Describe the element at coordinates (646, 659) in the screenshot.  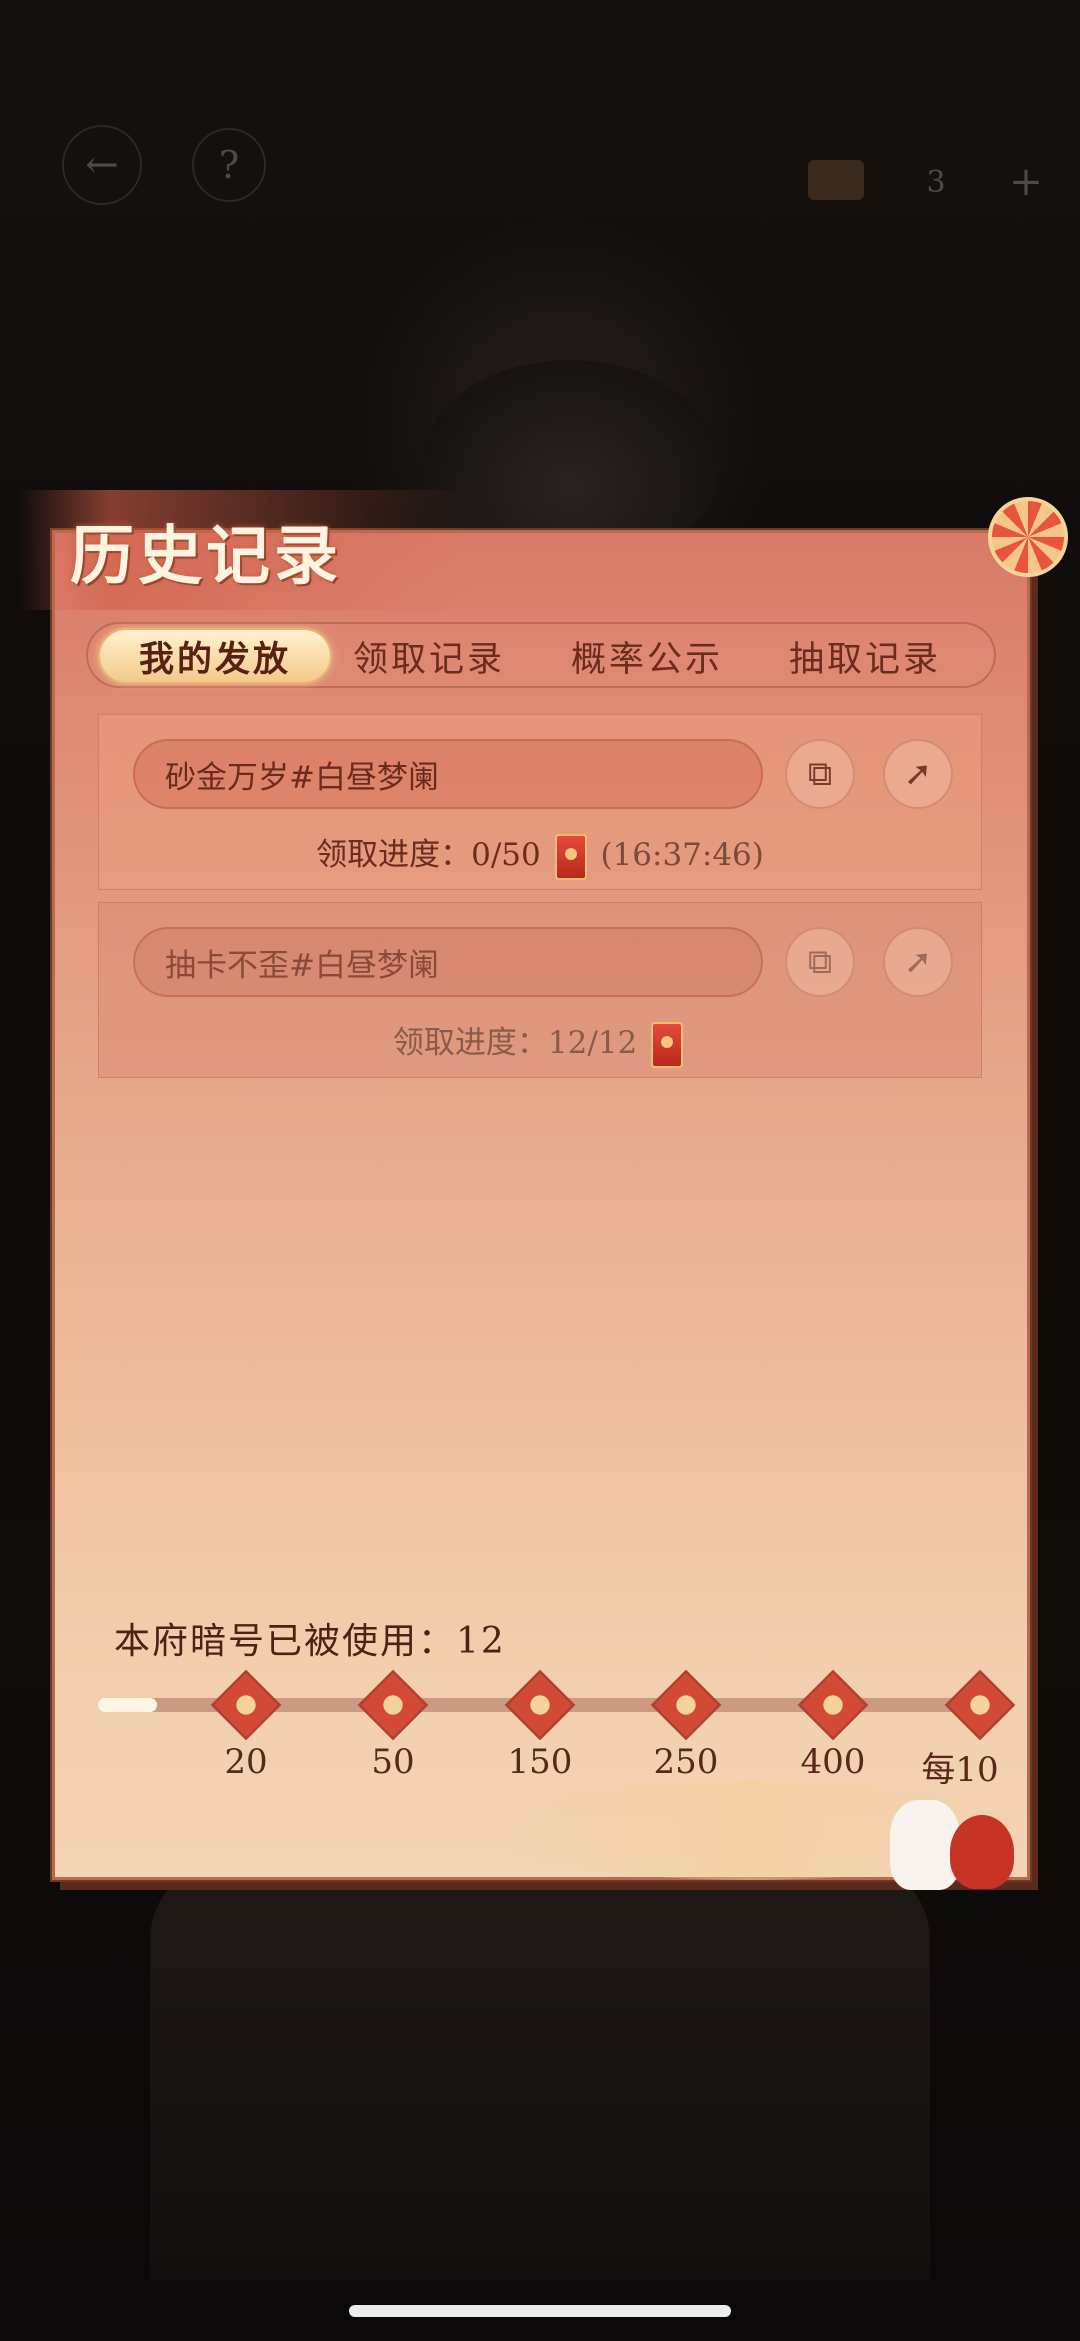
I see `tab-label: 概率公示` at that location.